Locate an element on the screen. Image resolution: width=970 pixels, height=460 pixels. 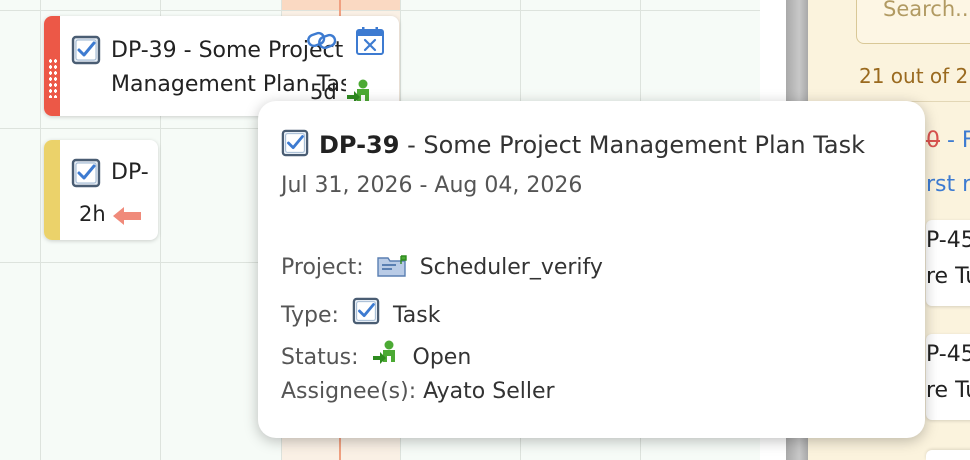
list-item-fragment: 0 - F is located at coordinates (948, 140).